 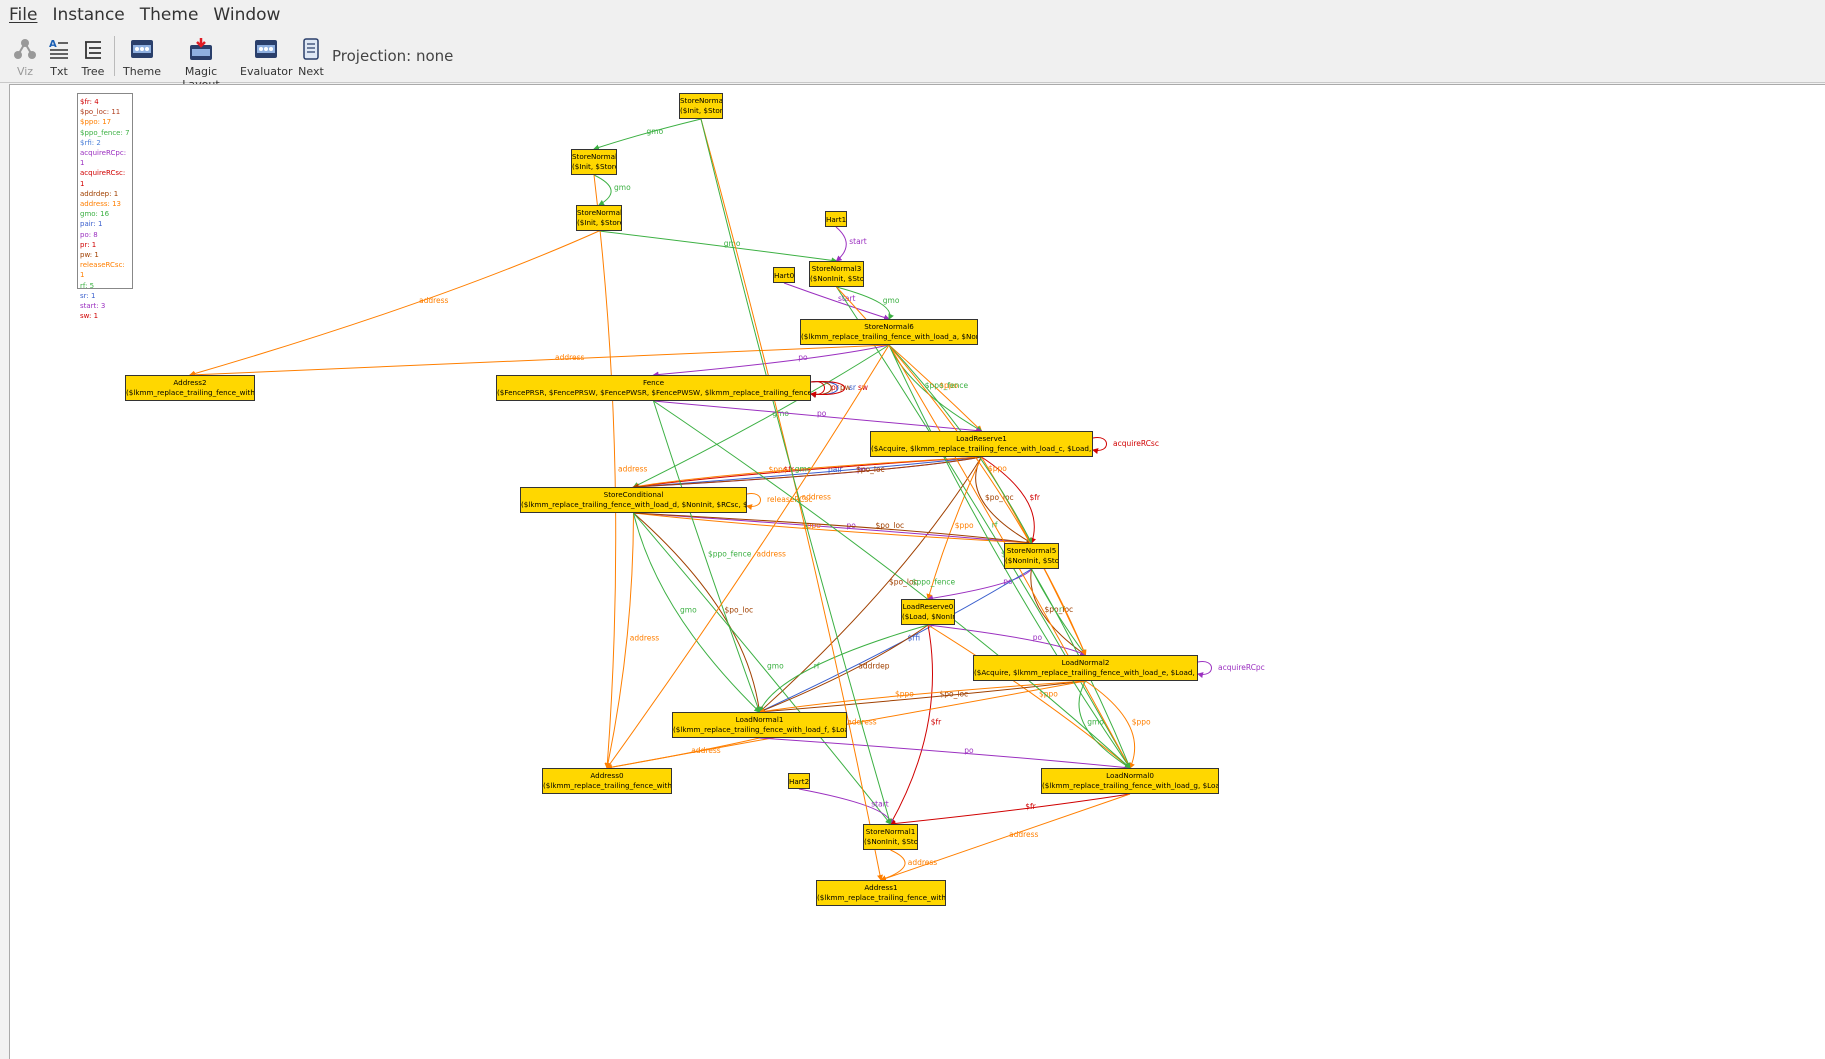 What do you see at coordinates (841, 244) in the screenshot?
I see `edge-hart1-to-storenormal3` at bounding box center [841, 244].